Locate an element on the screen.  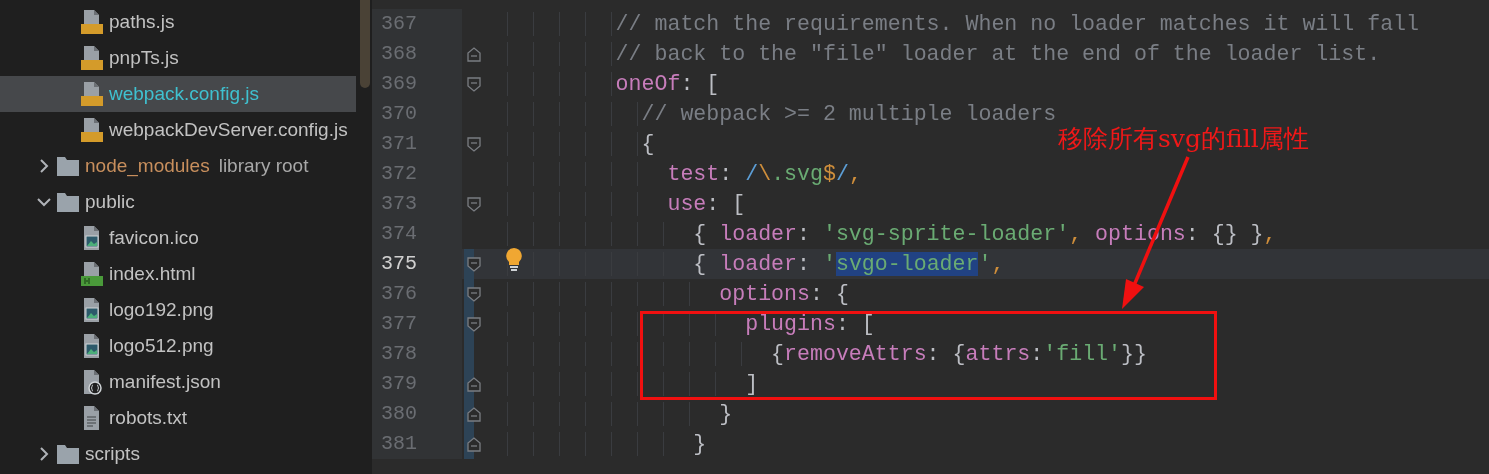
tree-item: node_modules library root is located at coordinates (186, 166).